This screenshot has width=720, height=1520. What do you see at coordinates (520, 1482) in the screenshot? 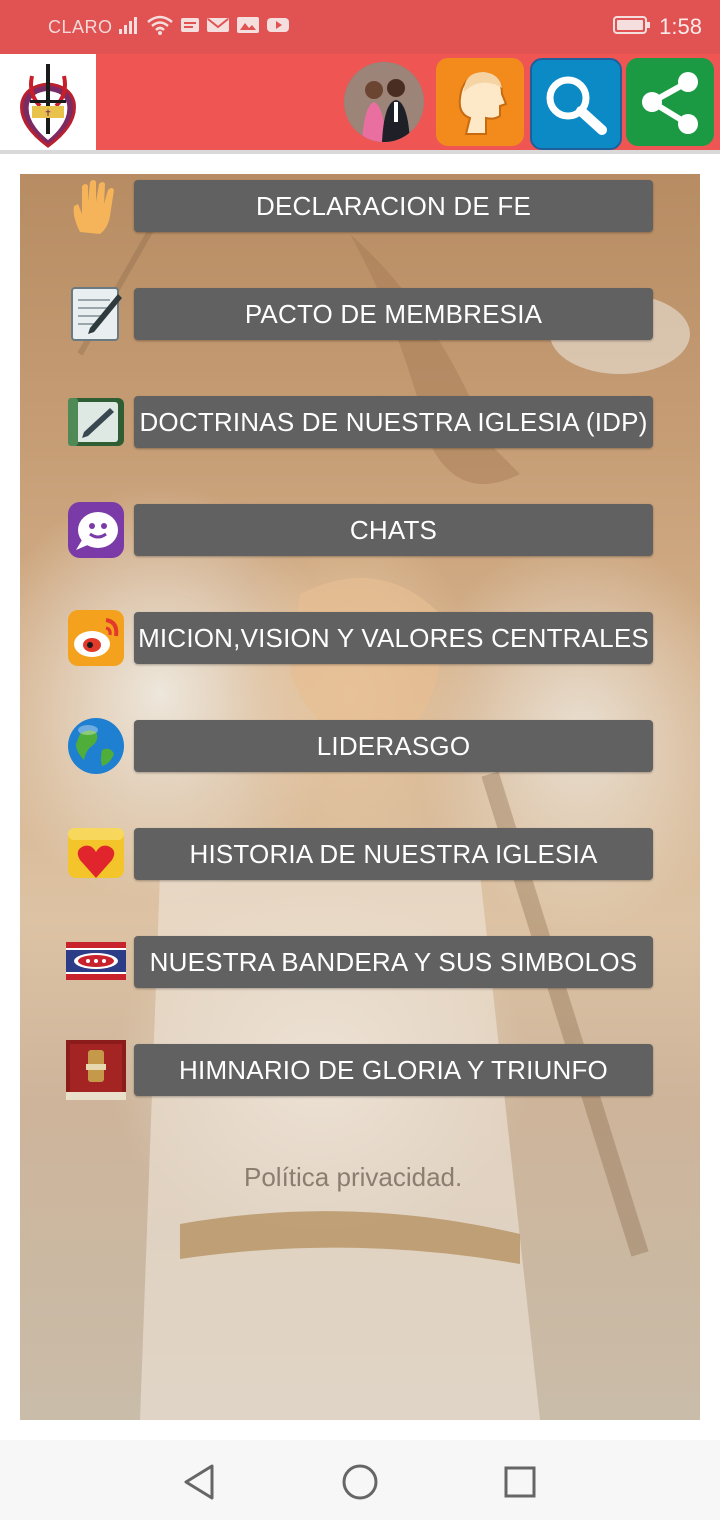
I see `recents-icon` at bounding box center [520, 1482].